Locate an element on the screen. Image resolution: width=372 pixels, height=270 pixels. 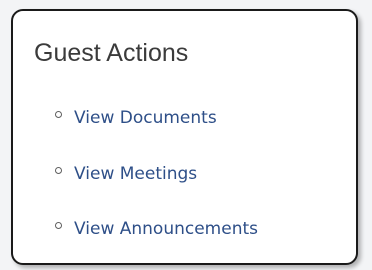
view-meetings-link: View Meetings is located at coordinates (135, 174).